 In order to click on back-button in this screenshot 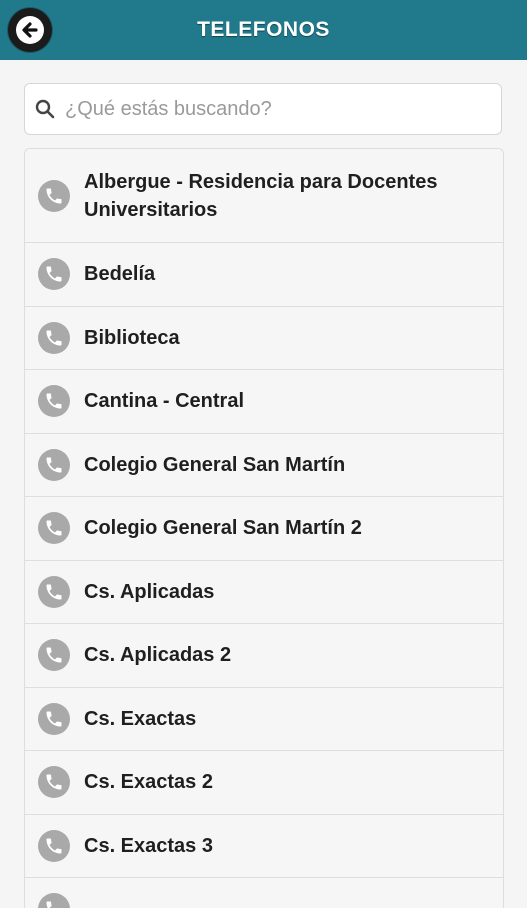, I will do `click(30, 30)`.